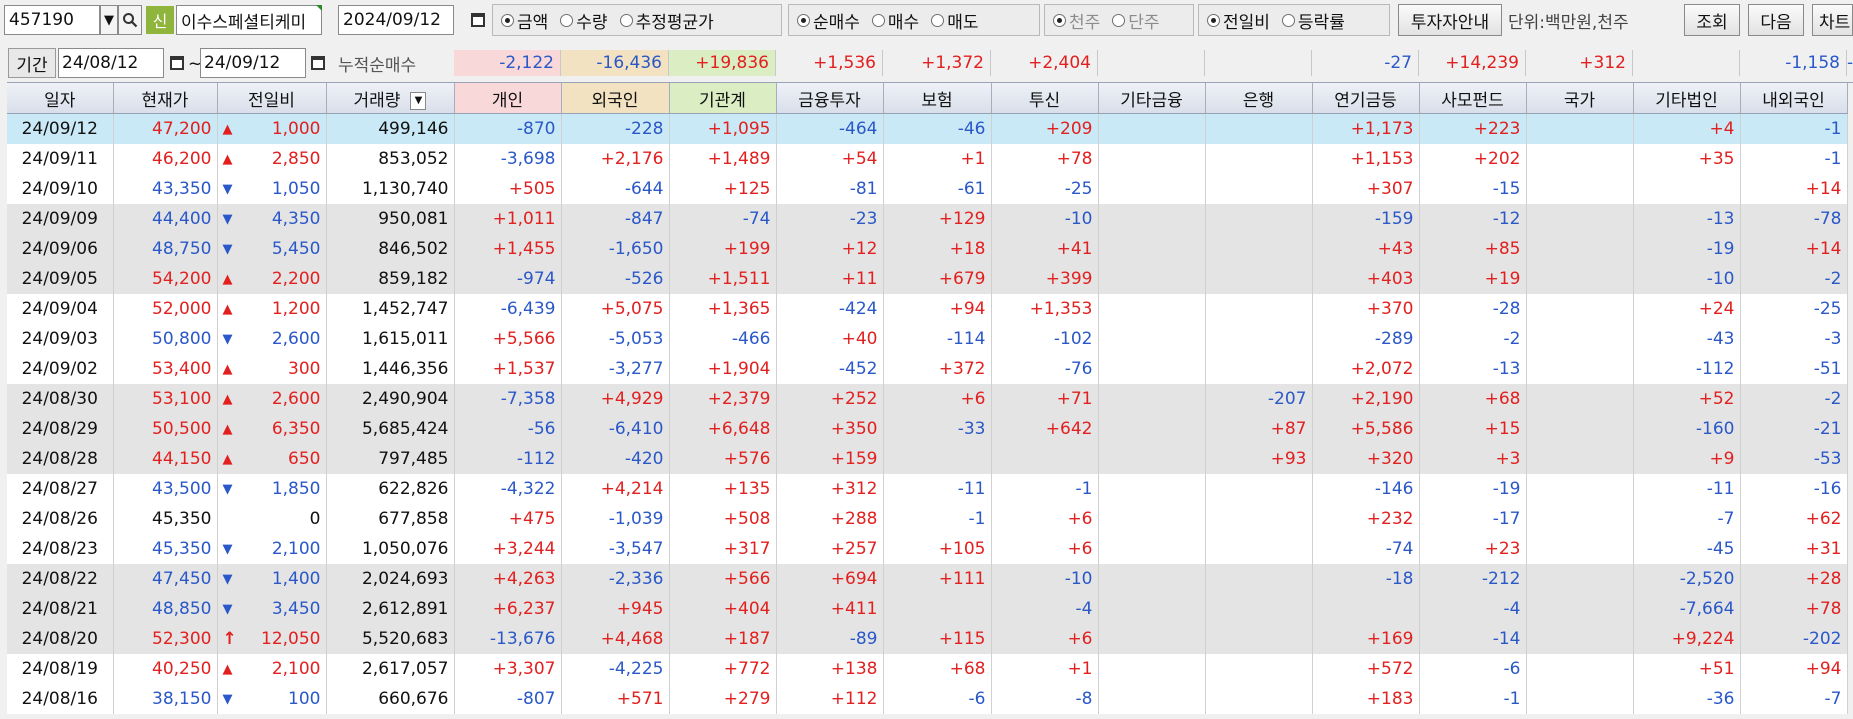  I want to click on end-calendar-button, so click(318, 63).